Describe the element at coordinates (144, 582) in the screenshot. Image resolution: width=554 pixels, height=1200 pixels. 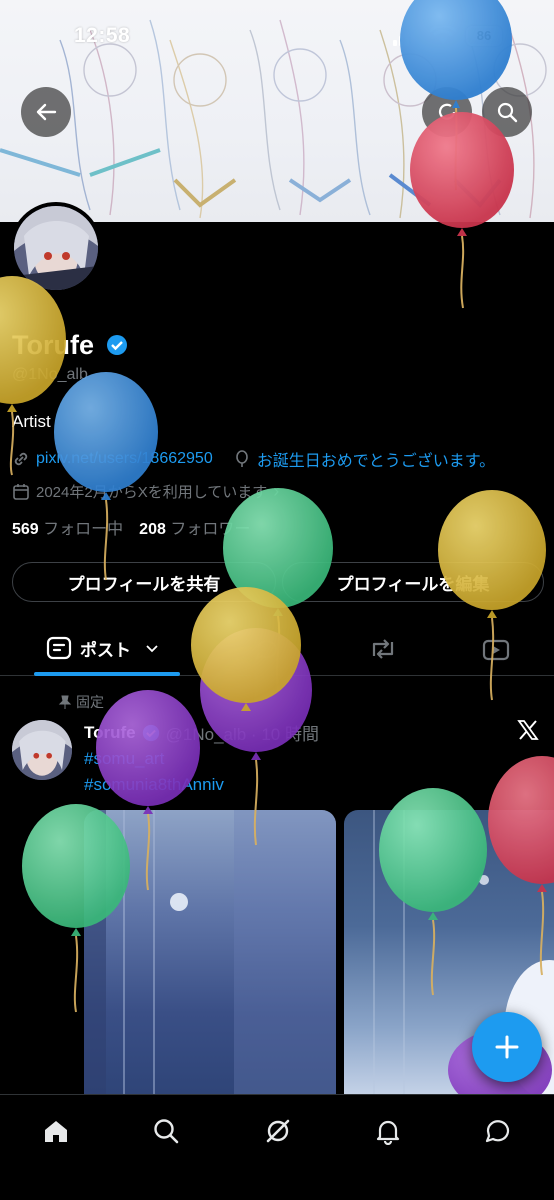
I see `share-profile-button: プロフィールを共有` at that location.